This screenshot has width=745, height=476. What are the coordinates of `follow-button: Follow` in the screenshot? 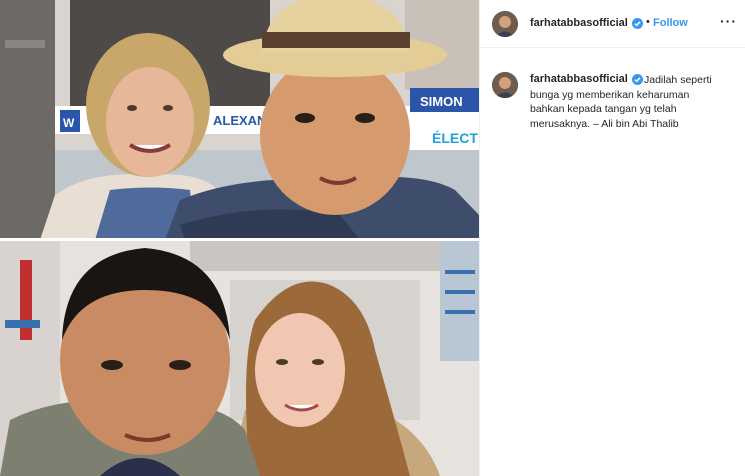 It's located at (670, 23).